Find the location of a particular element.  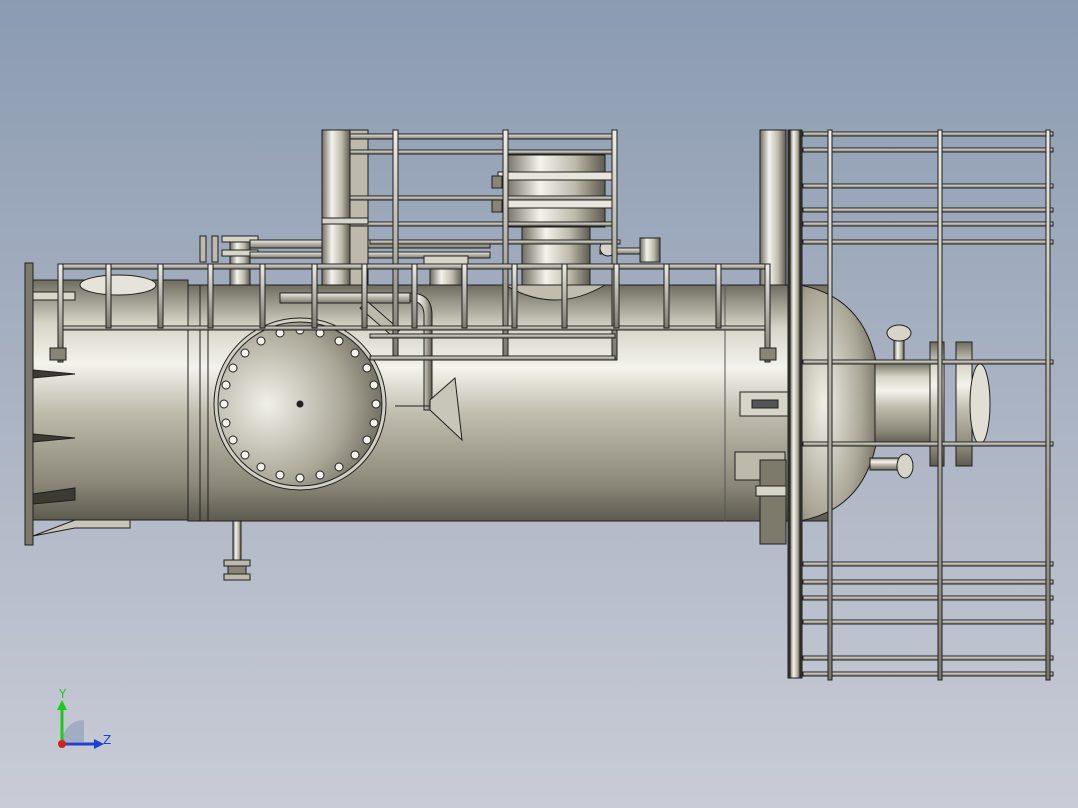

manway-flange is located at coordinates (300, 404).